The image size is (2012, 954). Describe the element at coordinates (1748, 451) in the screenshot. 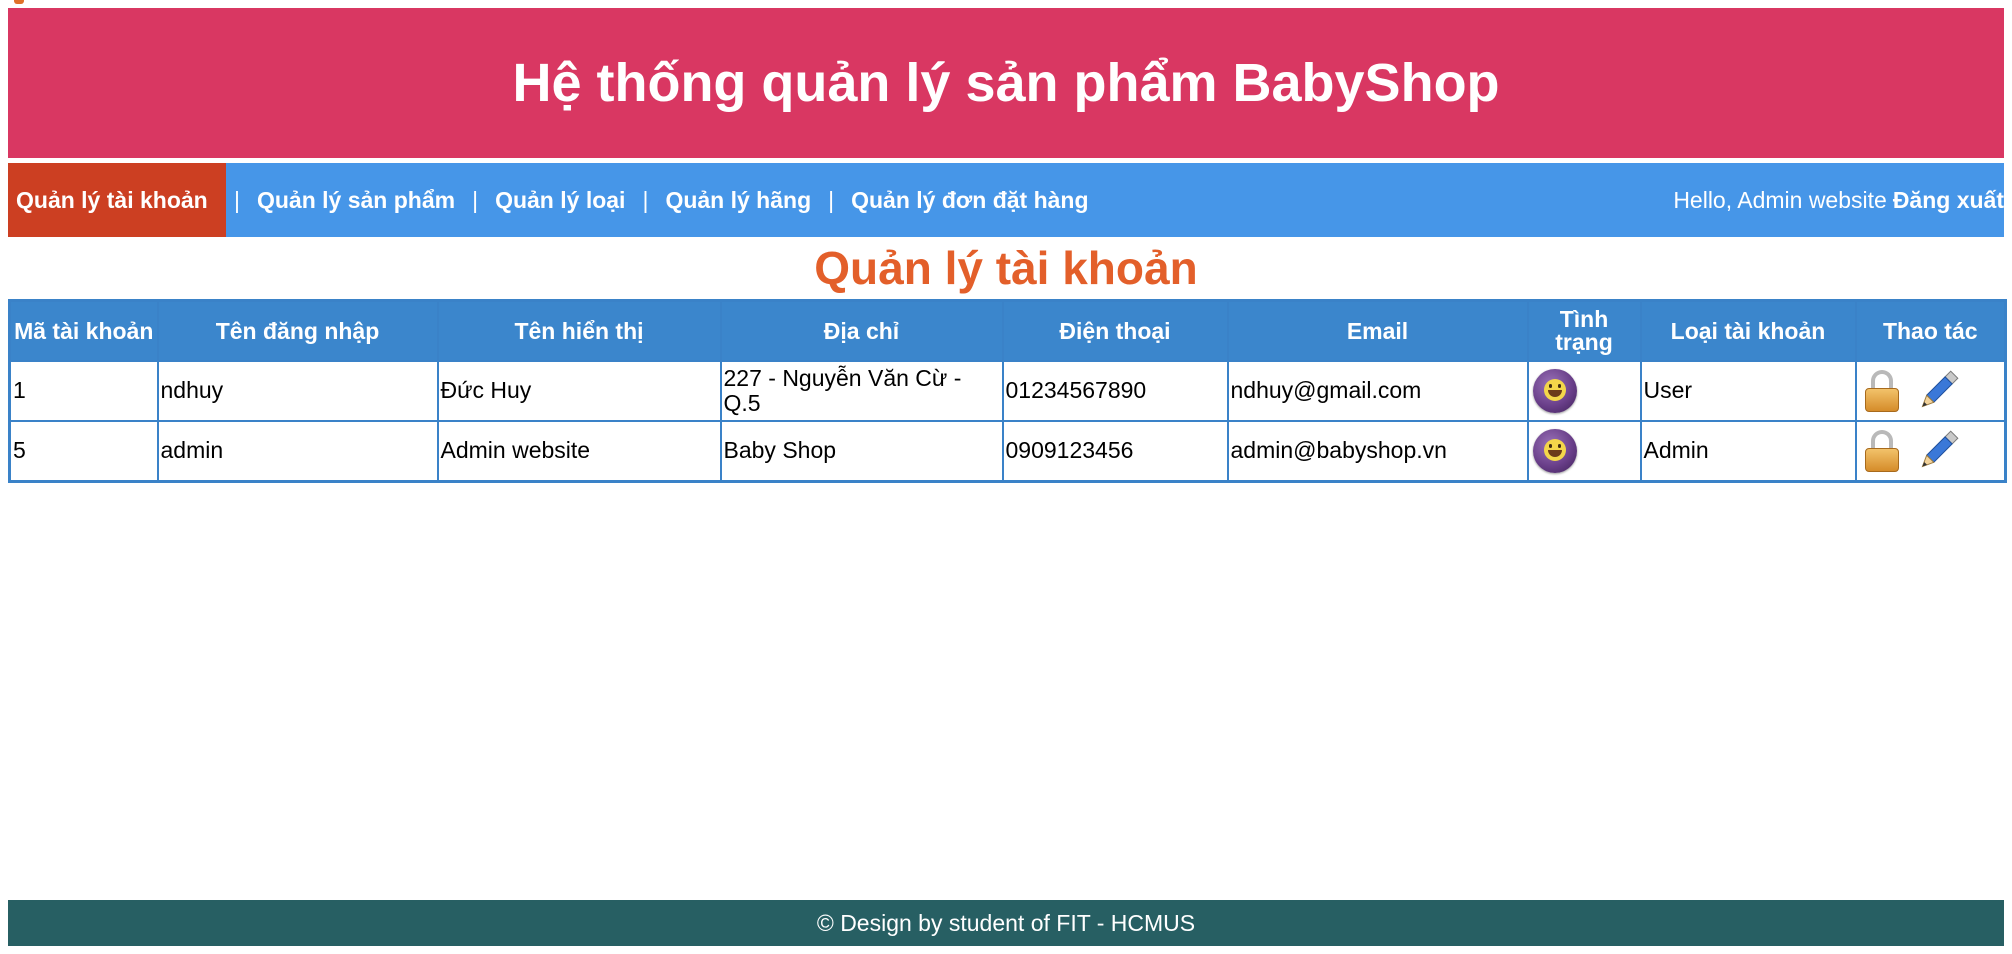

I see `cell-account-type: Admin` at that location.